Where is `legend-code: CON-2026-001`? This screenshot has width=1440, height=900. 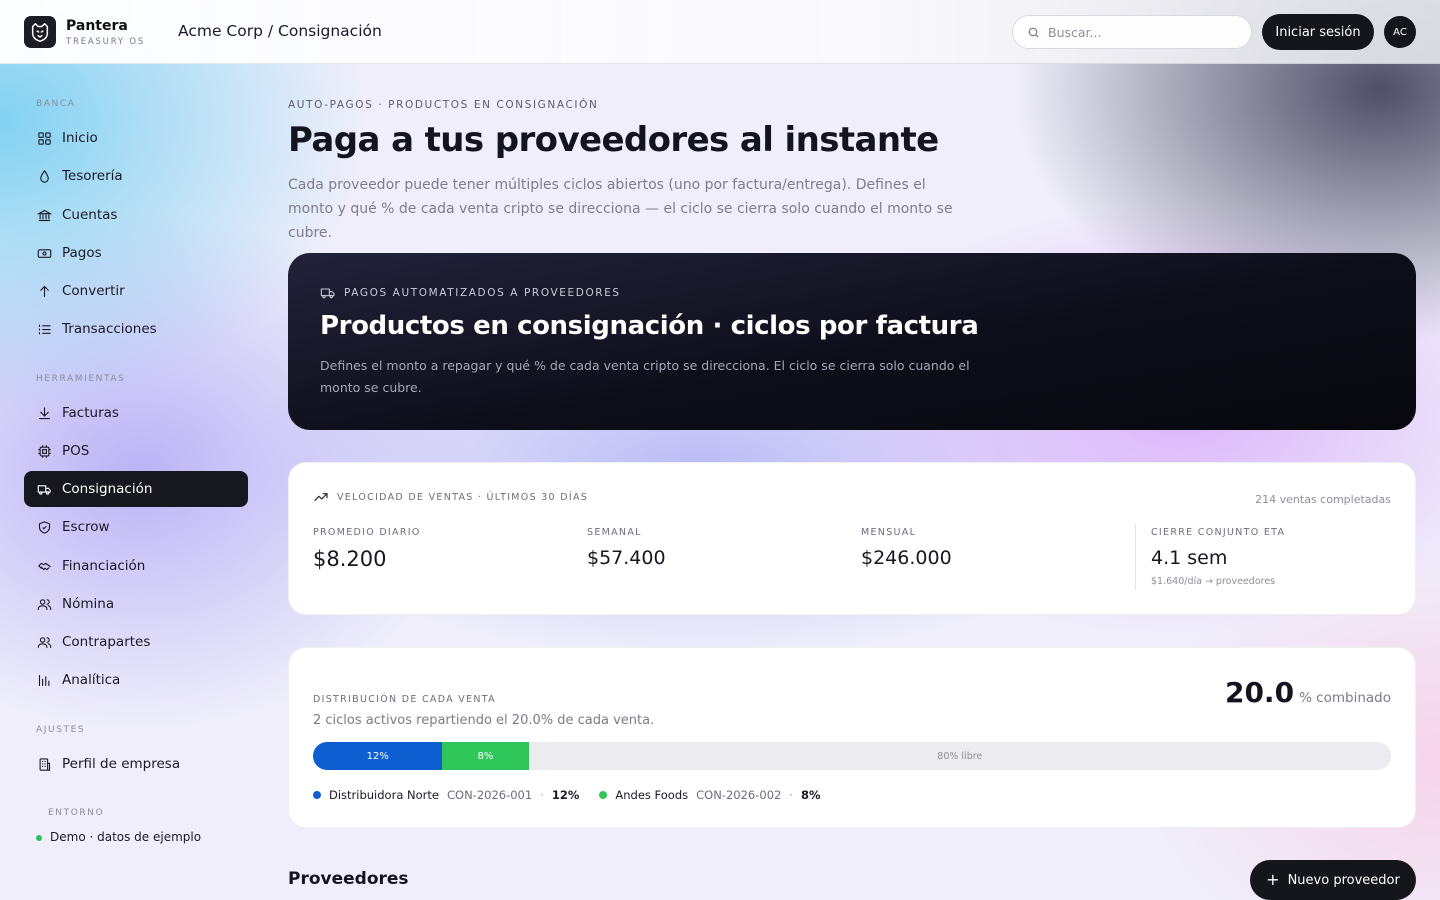 legend-code: CON-2026-001 is located at coordinates (489, 795).